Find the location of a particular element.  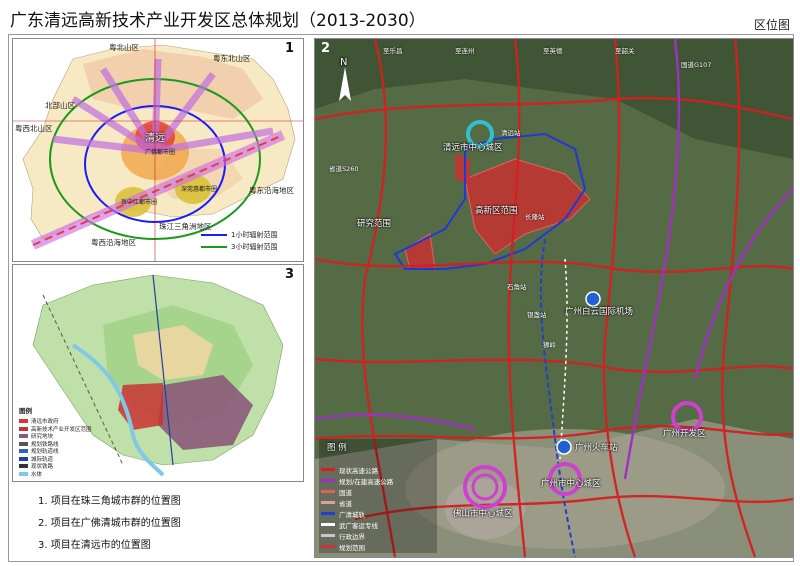

label-guangzhou-center: 广州市中心城区 is located at coordinates (571, 484).